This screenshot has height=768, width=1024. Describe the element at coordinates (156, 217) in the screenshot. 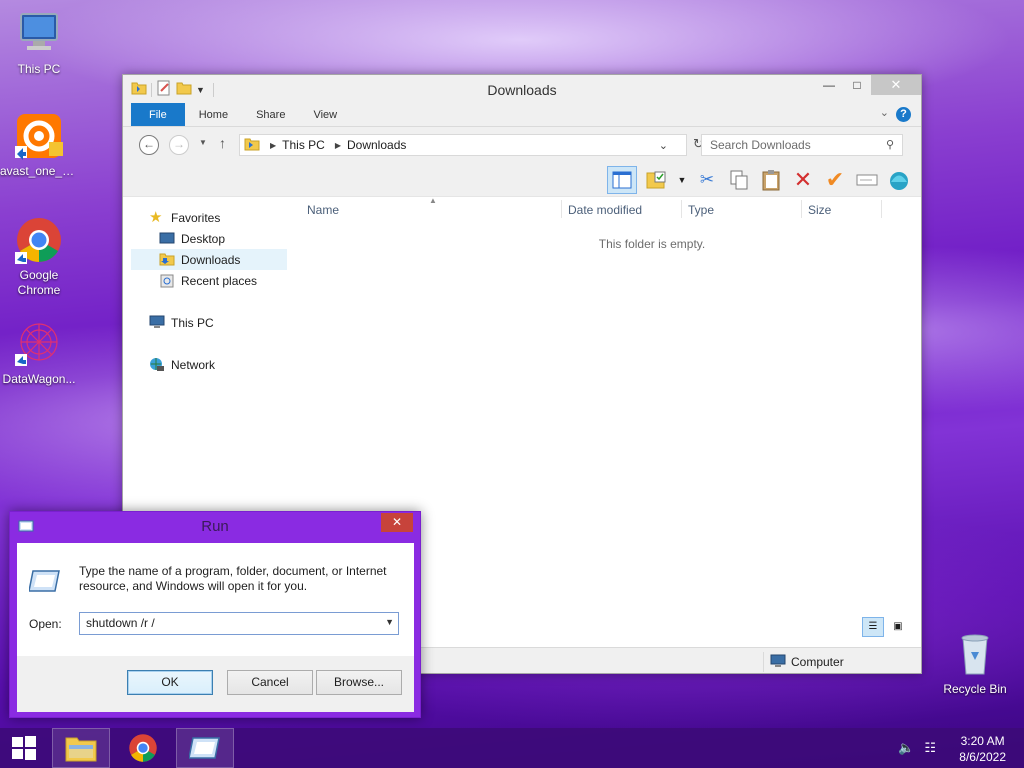

I see `star-icon: ★` at that location.